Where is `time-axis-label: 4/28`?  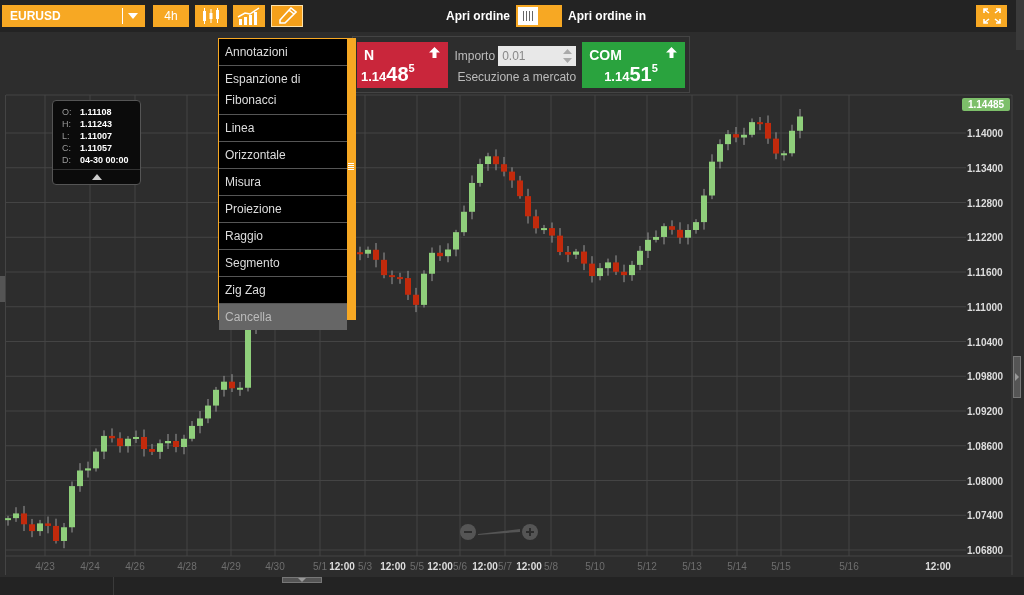 time-axis-label: 4/28 is located at coordinates (187, 566).